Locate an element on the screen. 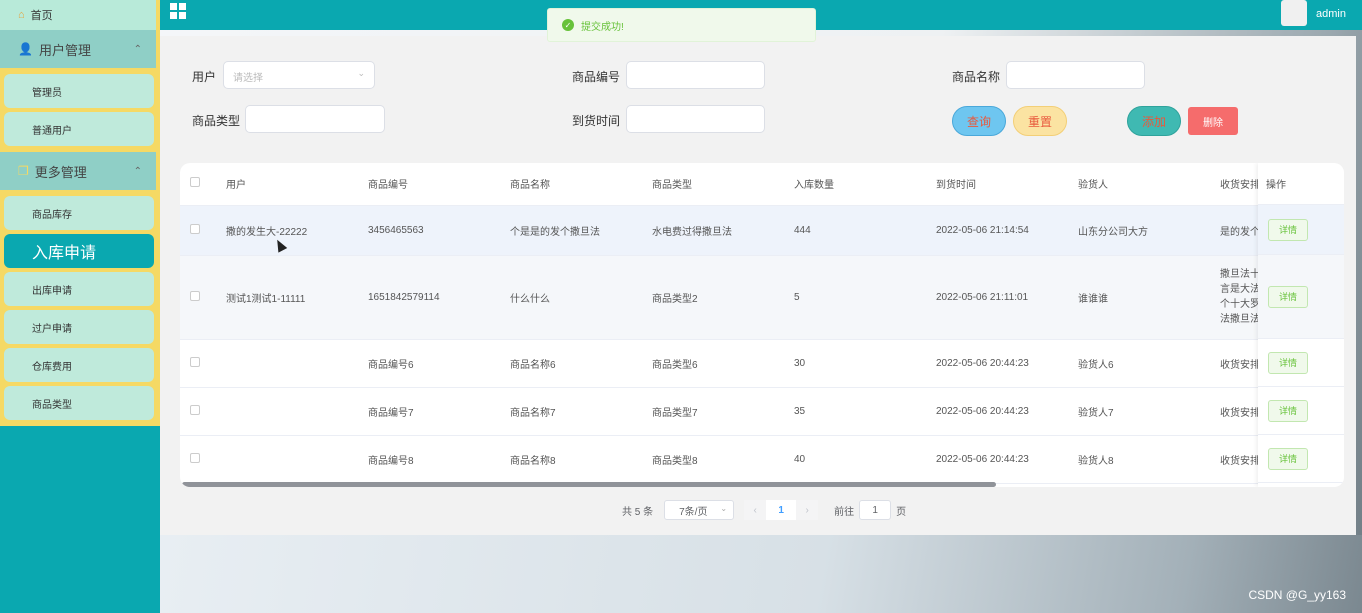 The width and height of the screenshot is (1362, 613). sidebar-group-more-management: ❐ 更多管理 ⌃ is located at coordinates (78, 171).